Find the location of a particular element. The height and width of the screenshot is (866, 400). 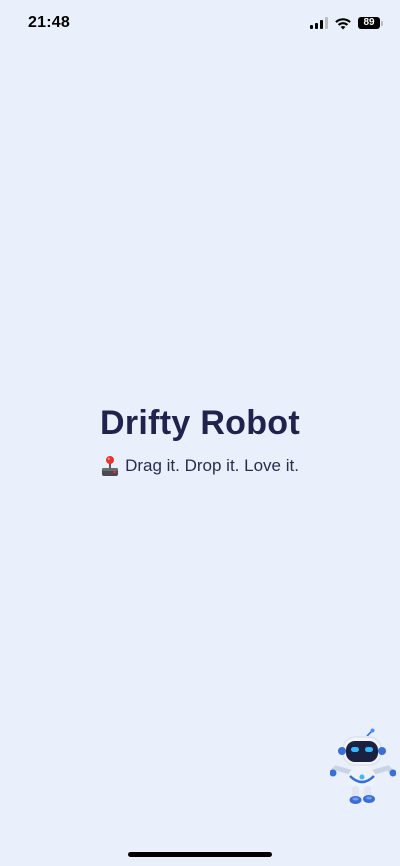

joystick-icon is located at coordinates (110, 466).